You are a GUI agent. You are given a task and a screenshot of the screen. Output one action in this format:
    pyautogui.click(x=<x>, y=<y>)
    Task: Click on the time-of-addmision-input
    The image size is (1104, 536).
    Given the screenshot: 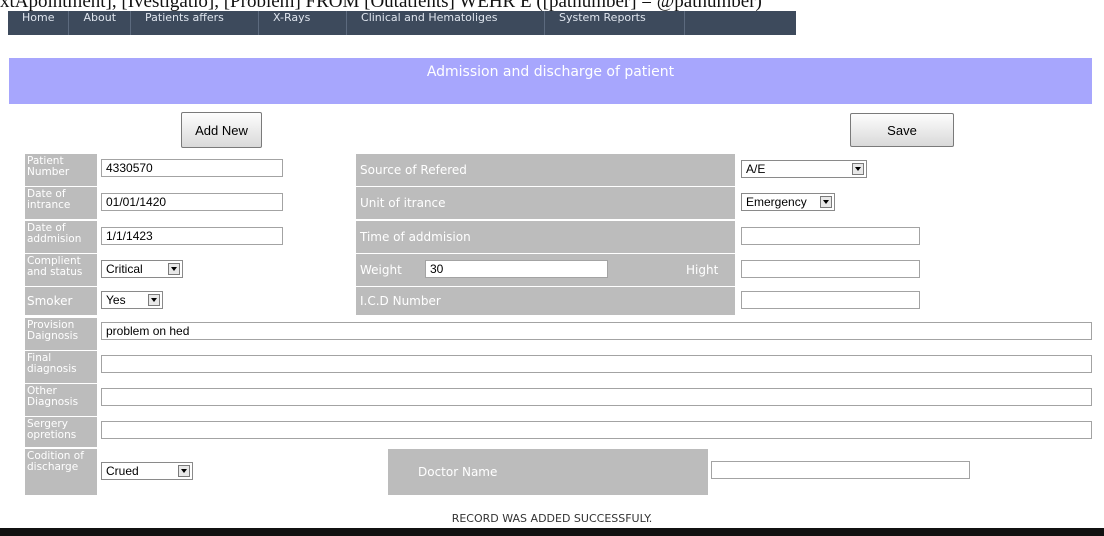 What is the action you would take?
    pyautogui.click(x=830, y=236)
    